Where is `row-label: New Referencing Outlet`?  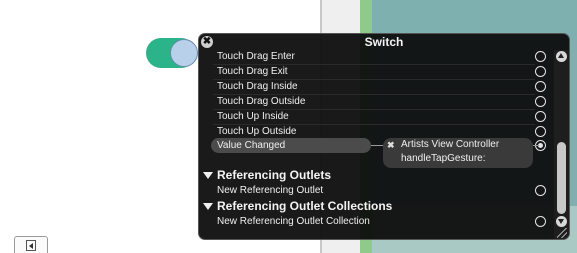
row-label: New Referencing Outlet is located at coordinates (270, 190).